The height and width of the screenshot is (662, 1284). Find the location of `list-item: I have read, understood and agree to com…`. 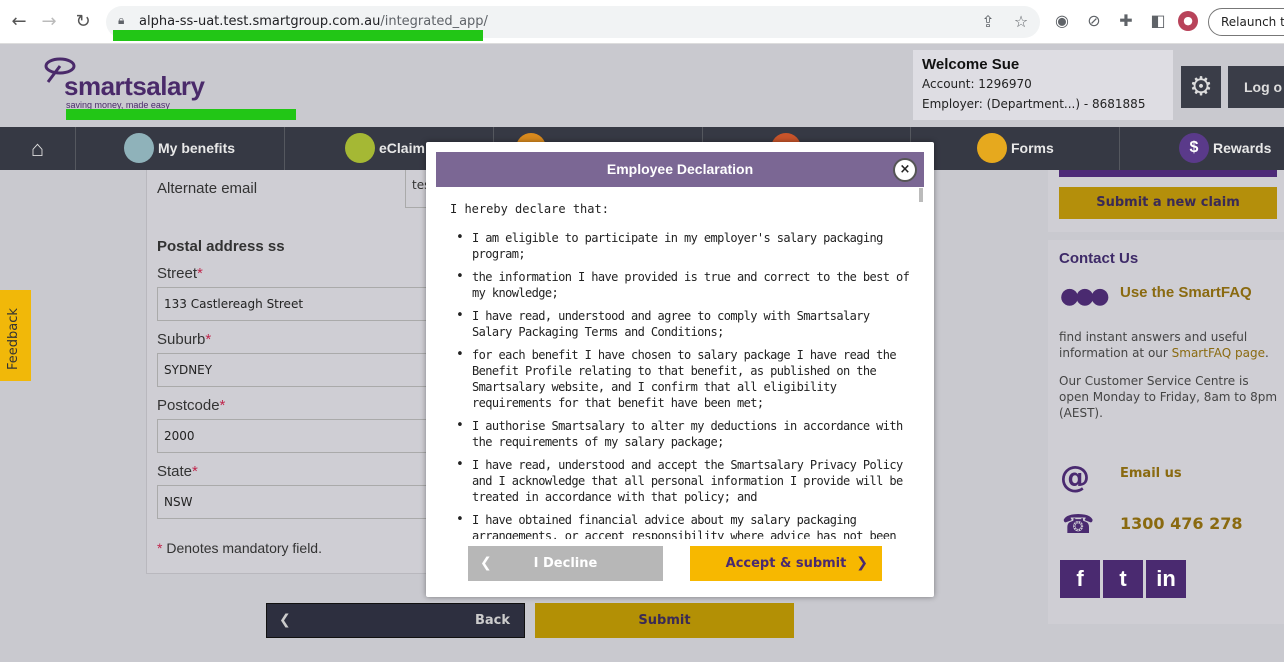

list-item: I have read, understood and agree to com… is located at coordinates (680, 324).